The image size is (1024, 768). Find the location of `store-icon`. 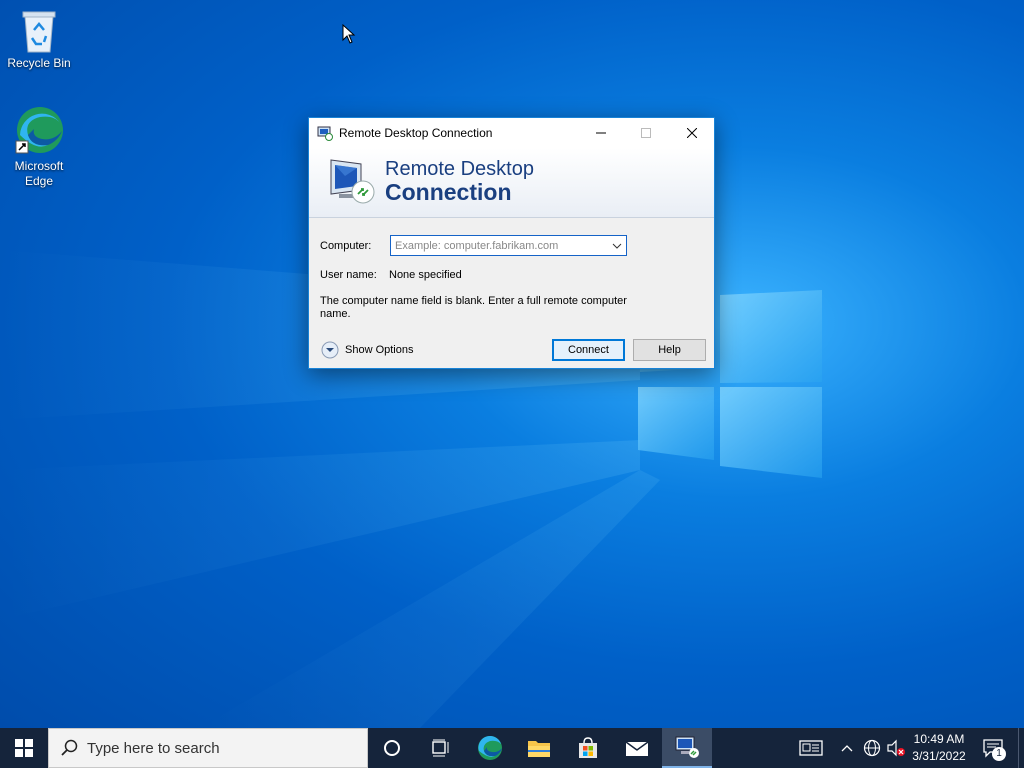

store-icon is located at coordinates (588, 747).